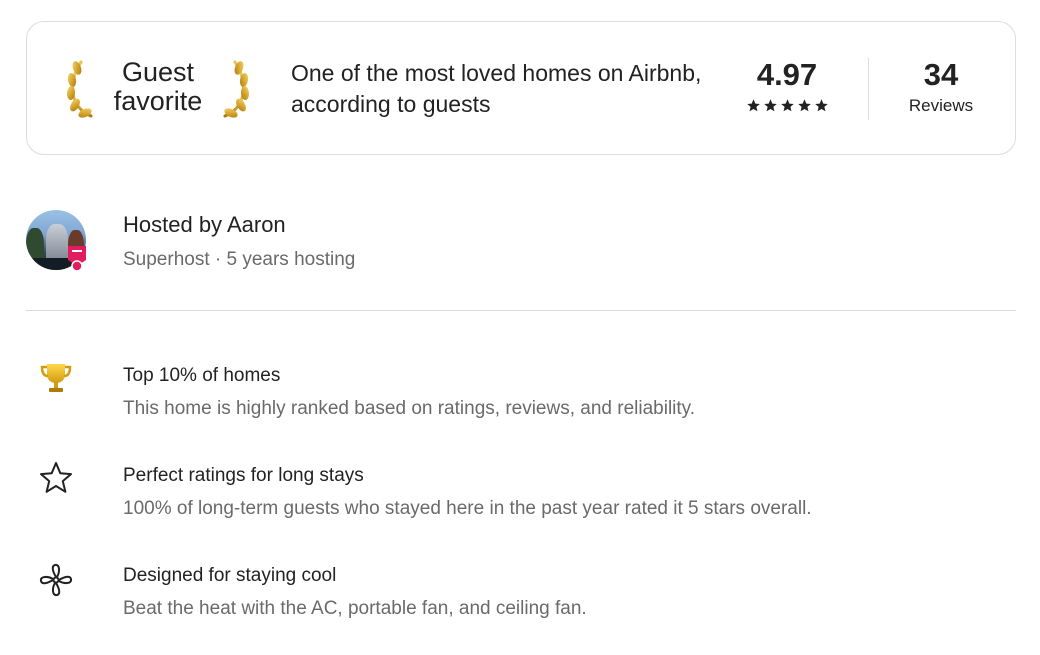 This screenshot has height=655, width=1040. What do you see at coordinates (239, 259) in the screenshot?
I see `host-meta: Superhost · 5 years hosting` at bounding box center [239, 259].